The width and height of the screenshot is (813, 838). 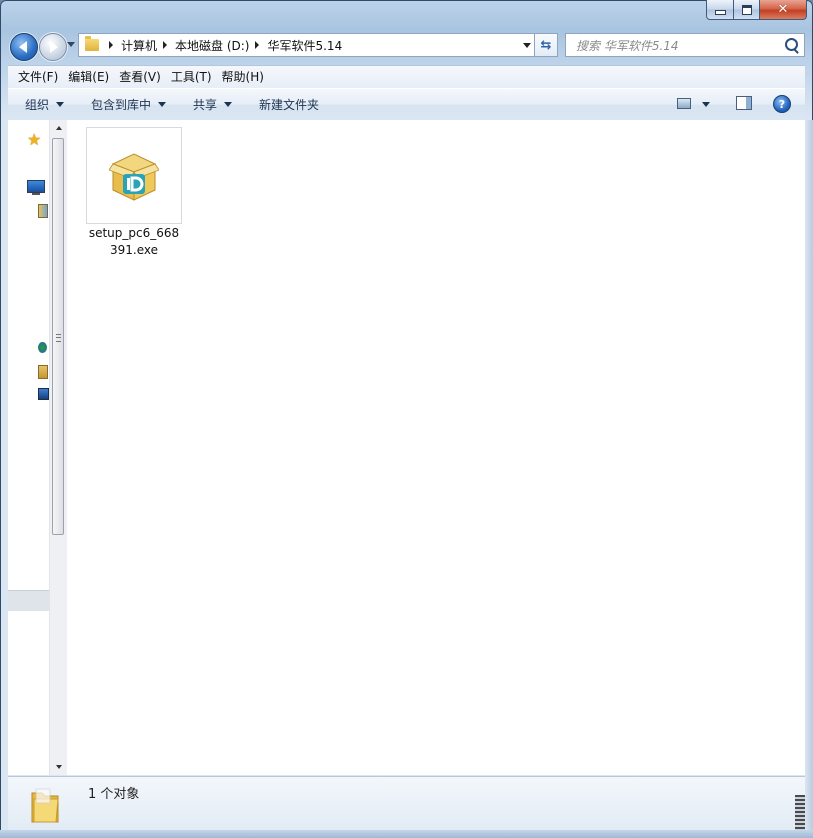 I want to click on forward-arrow-icon, so click(x=54, y=47).